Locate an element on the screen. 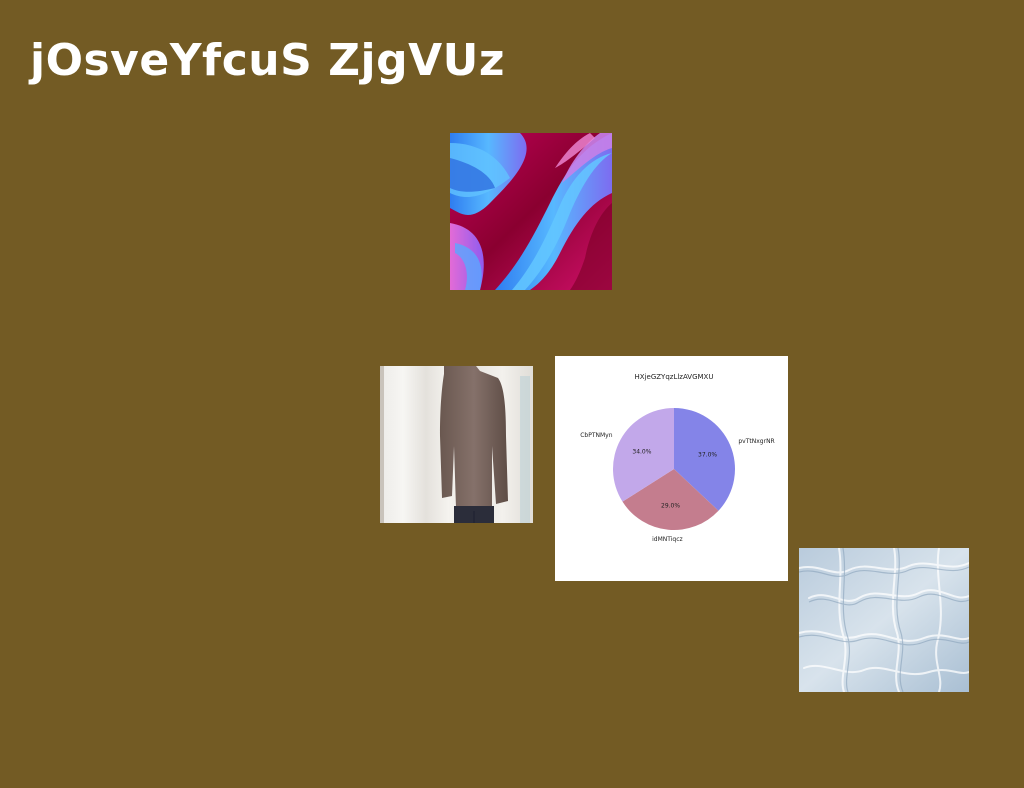 This screenshot has height=788, width=1024. pie-percent-label: 29.0% is located at coordinates (670, 505).